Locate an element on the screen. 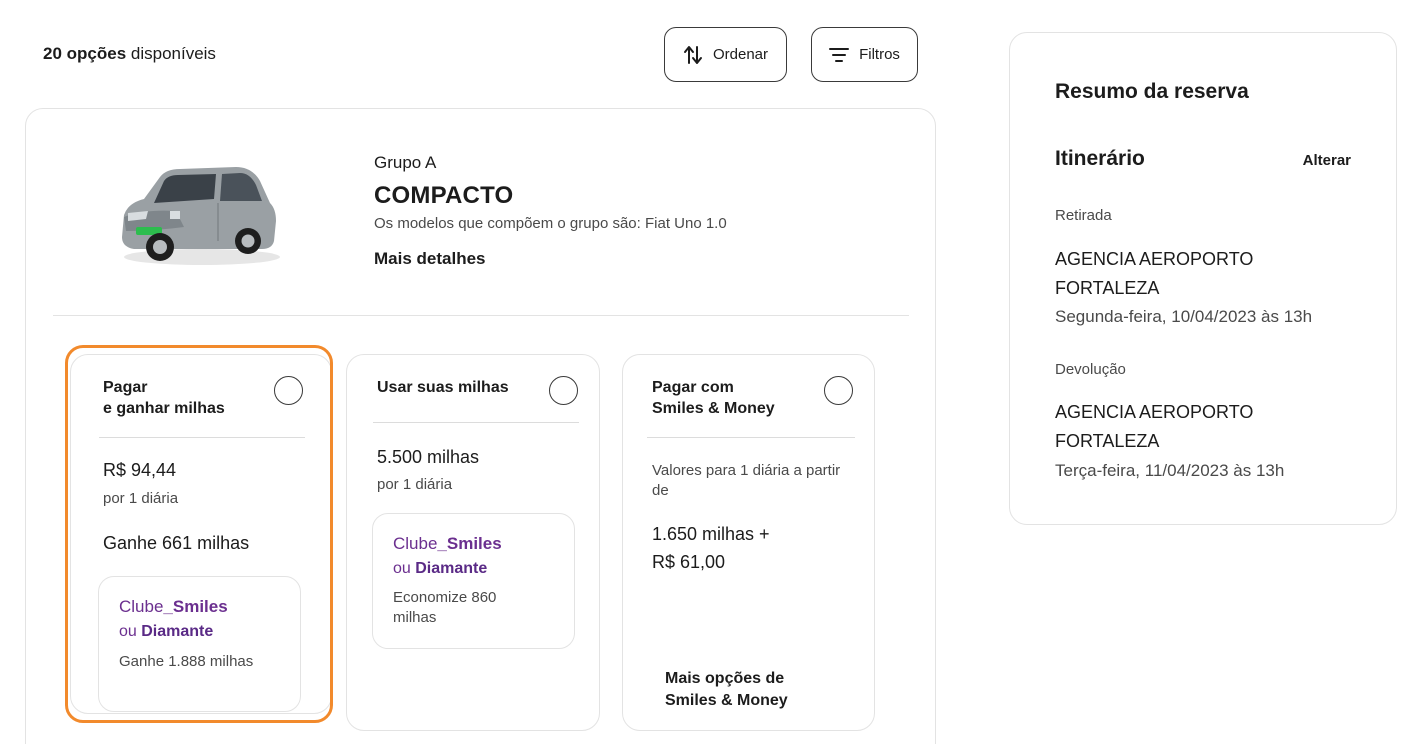 The image size is (1419, 744). option-title-line1: Pagar com is located at coordinates (693, 387).